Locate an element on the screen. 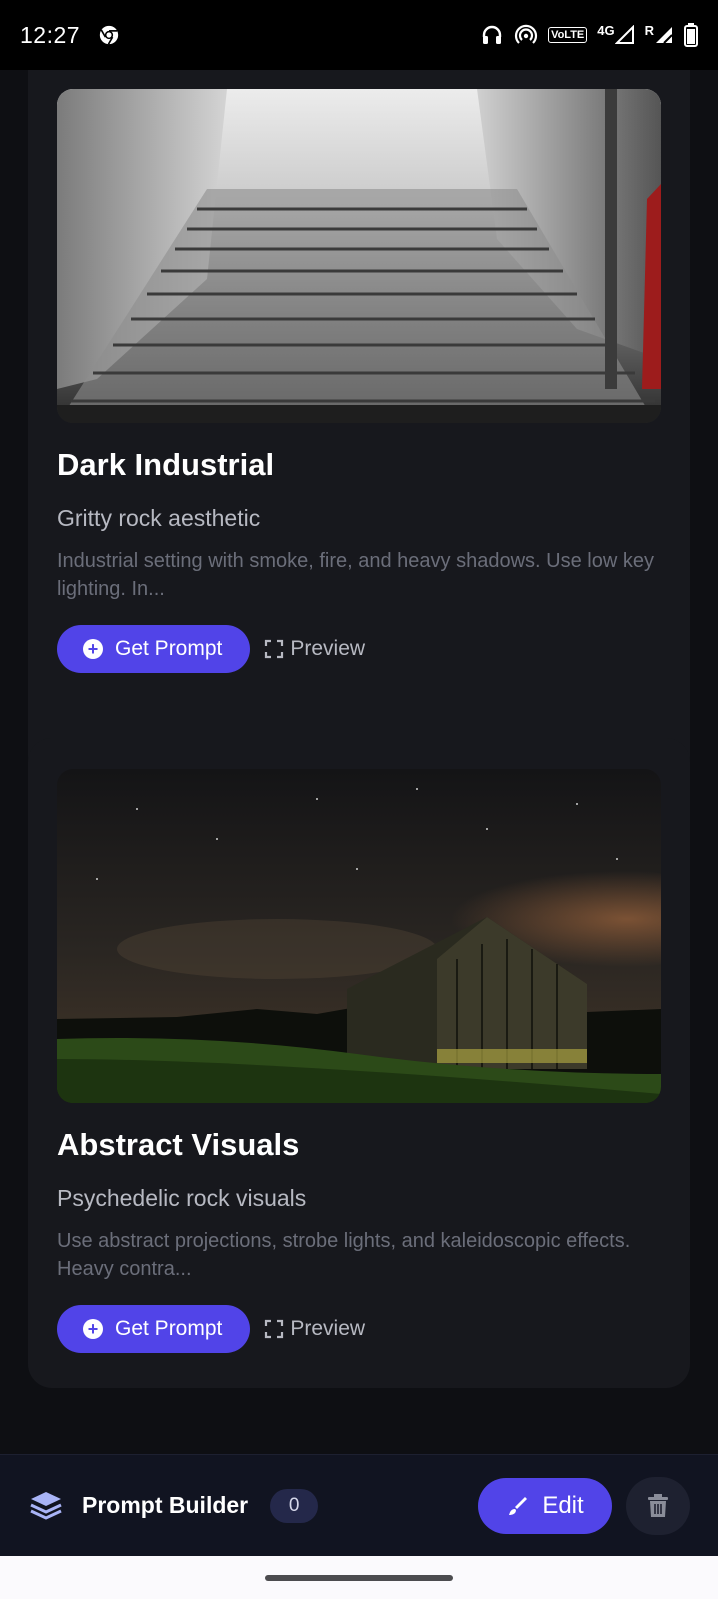  edit-button: Edit is located at coordinates (545, 1505).